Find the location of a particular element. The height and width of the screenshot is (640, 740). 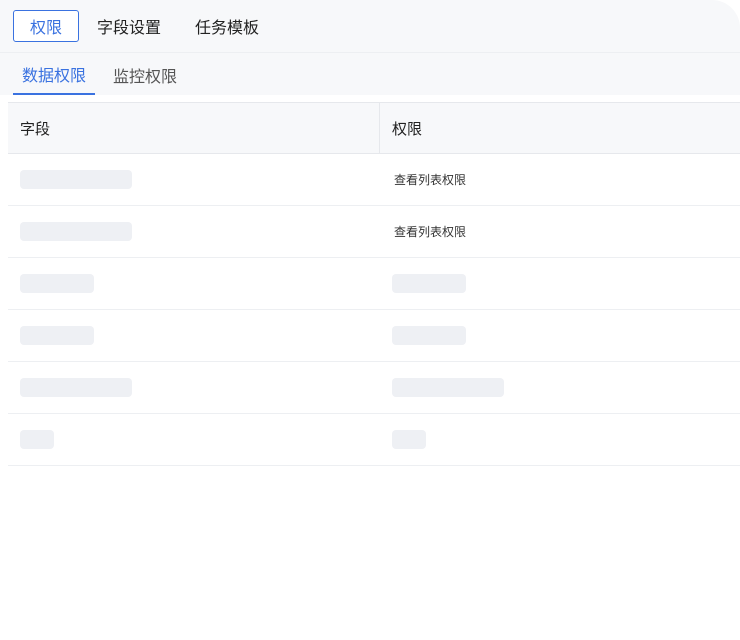

sub-tab-bar: 数据权限 监控权限 is located at coordinates (370, 74).